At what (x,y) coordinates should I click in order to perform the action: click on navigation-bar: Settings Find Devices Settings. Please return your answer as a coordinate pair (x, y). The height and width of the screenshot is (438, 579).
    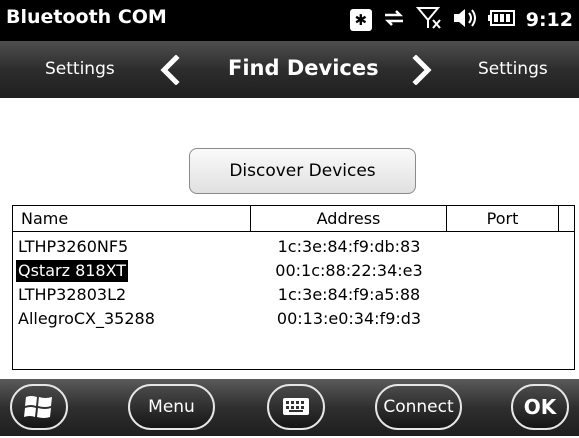
    Looking at the image, I should click on (289, 69).